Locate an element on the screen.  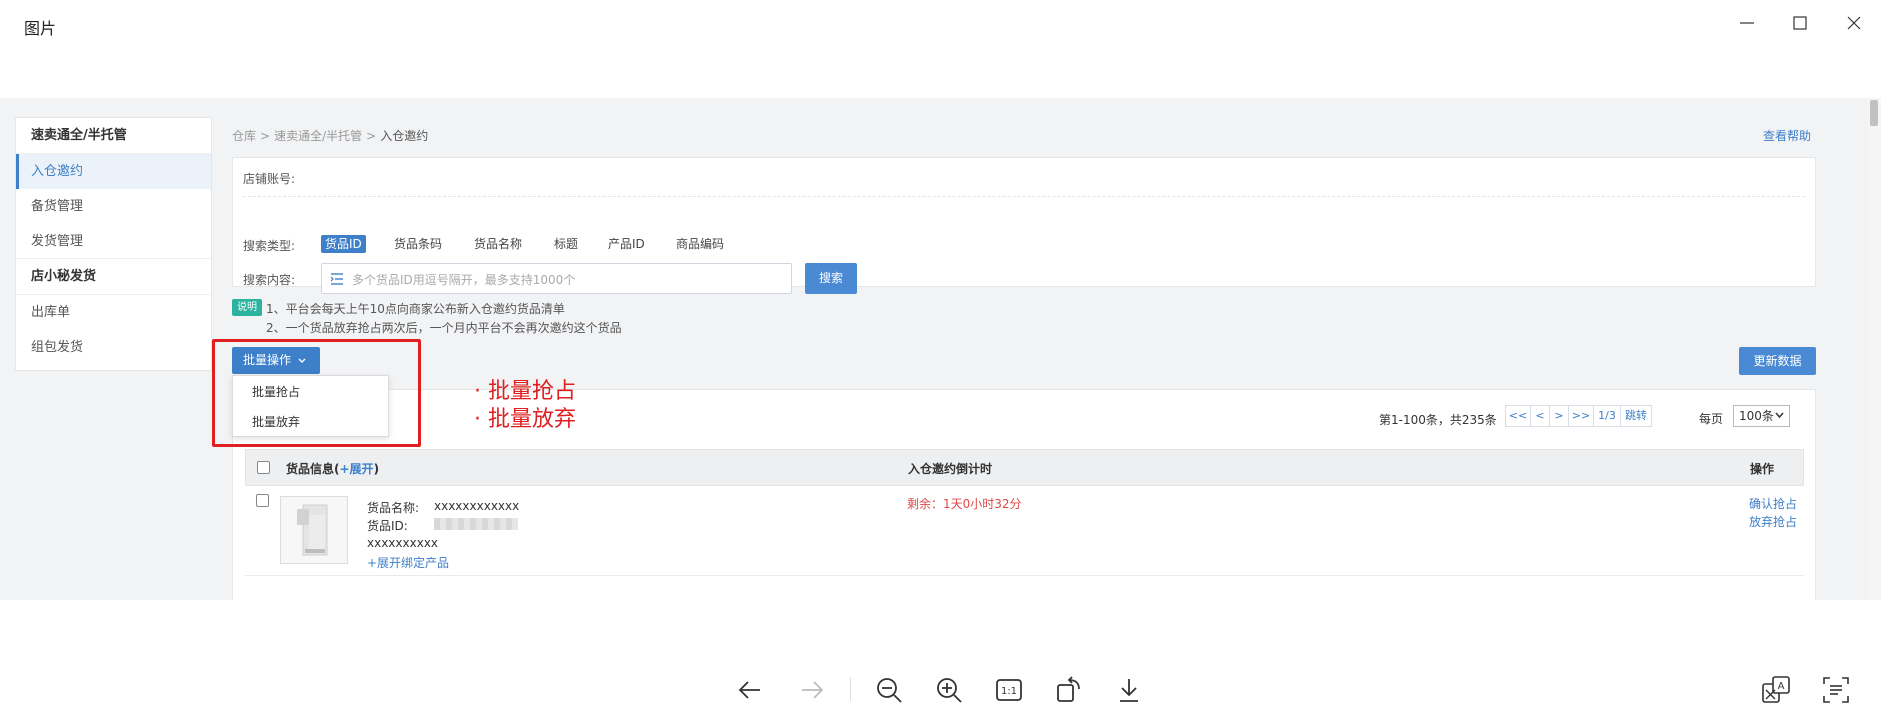
row-checkbox is located at coordinates (262, 500).